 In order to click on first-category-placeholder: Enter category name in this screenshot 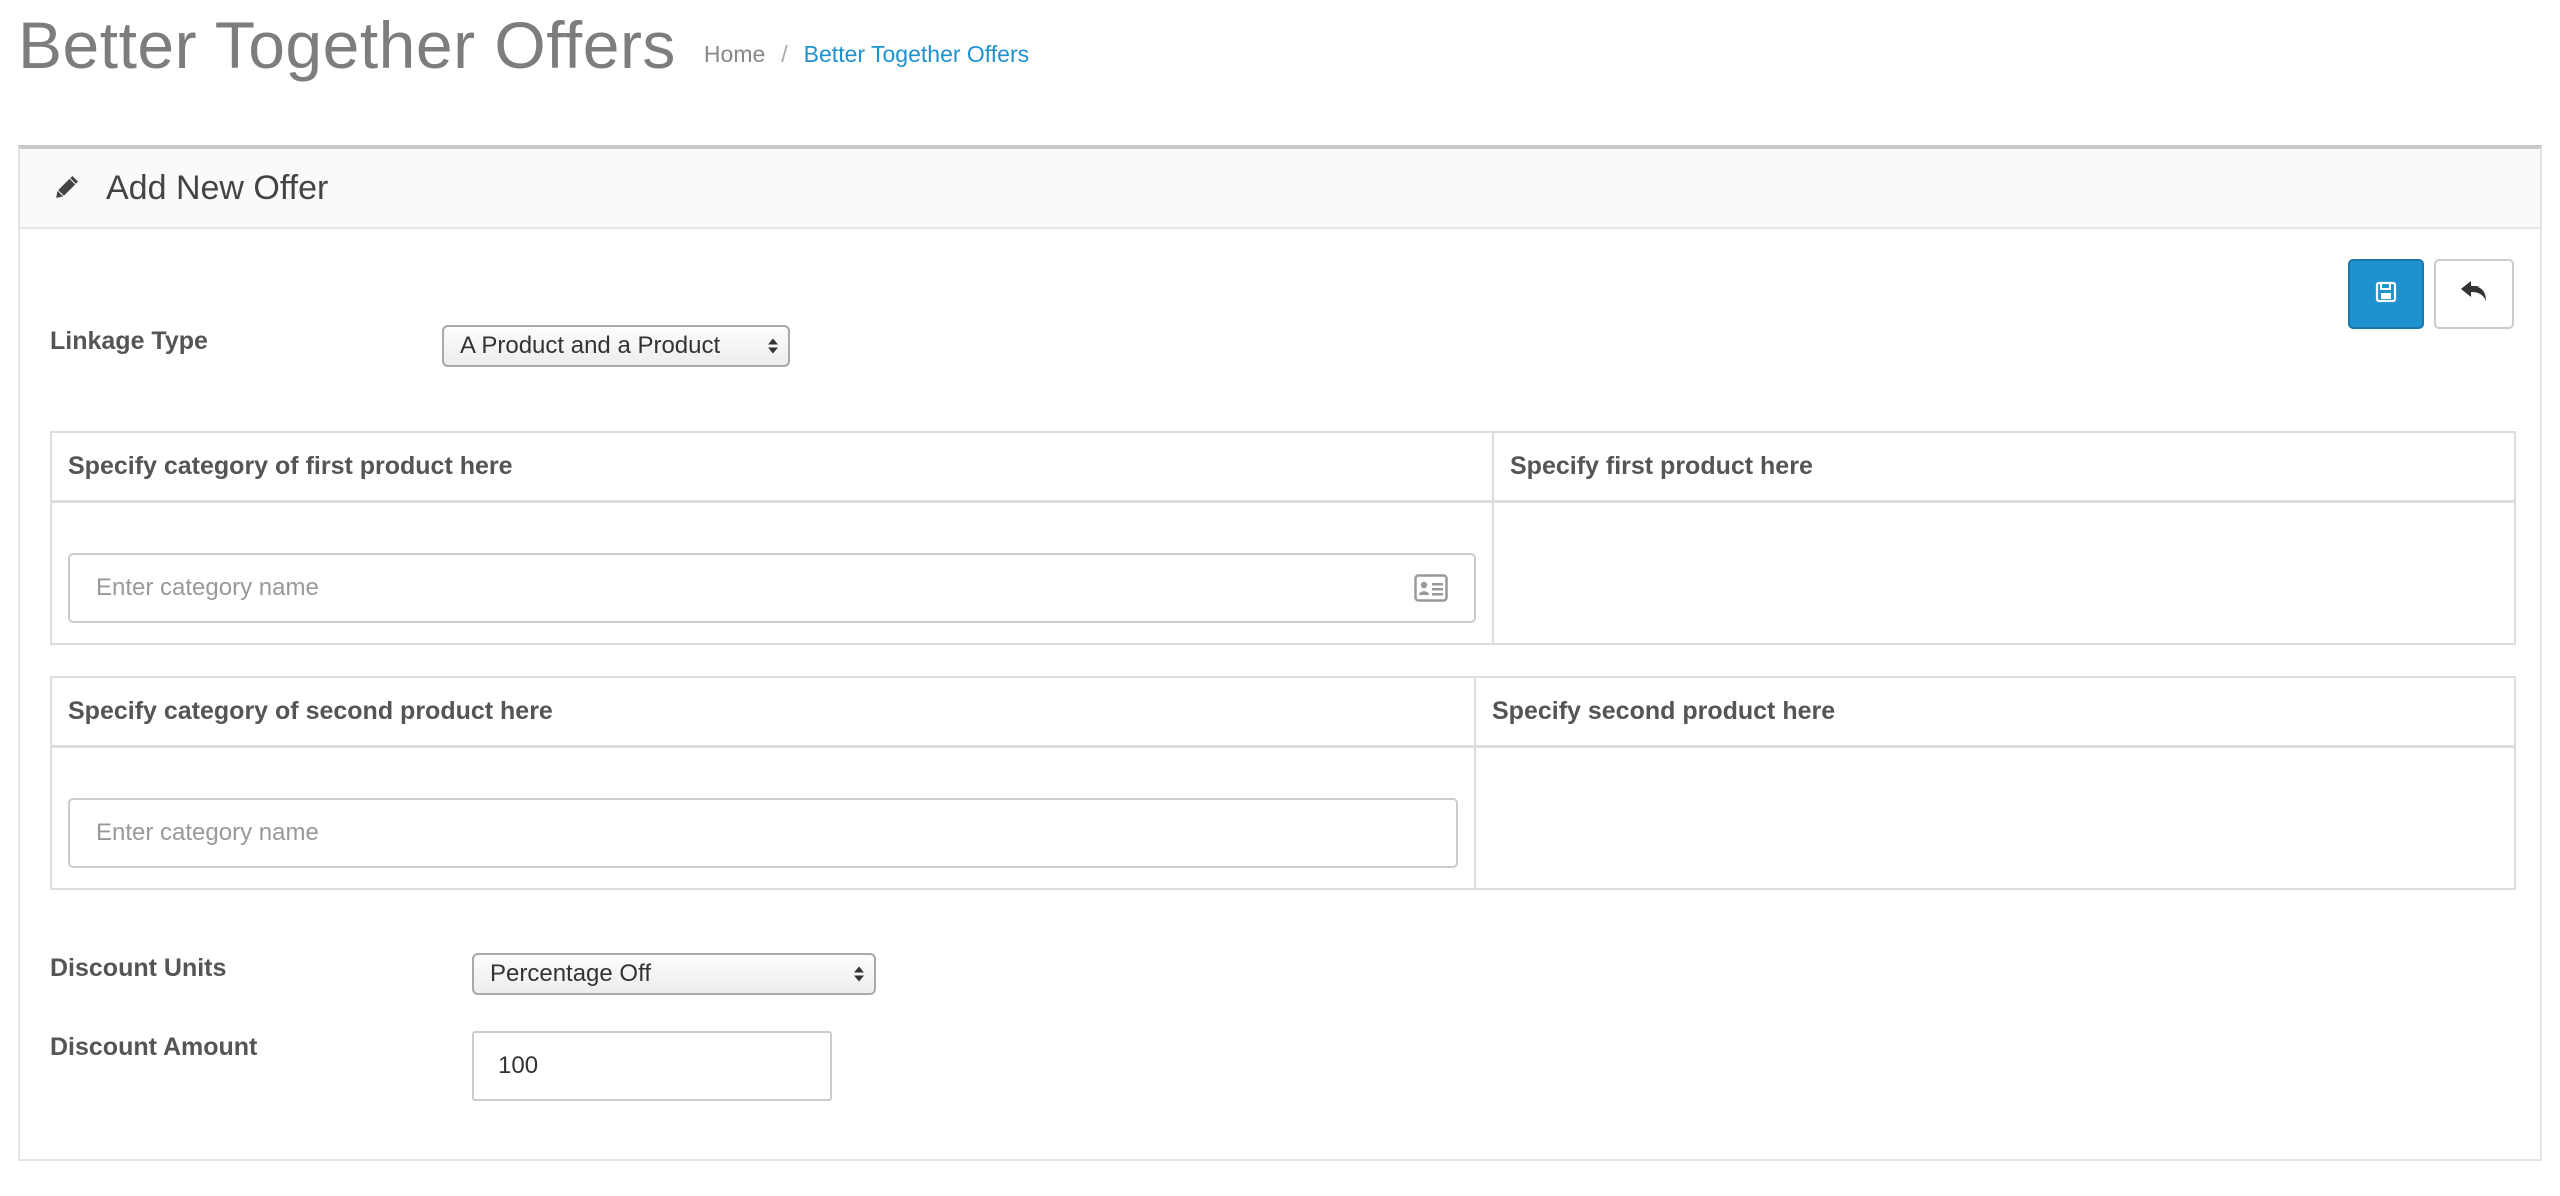, I will do `click(207, 587)`.